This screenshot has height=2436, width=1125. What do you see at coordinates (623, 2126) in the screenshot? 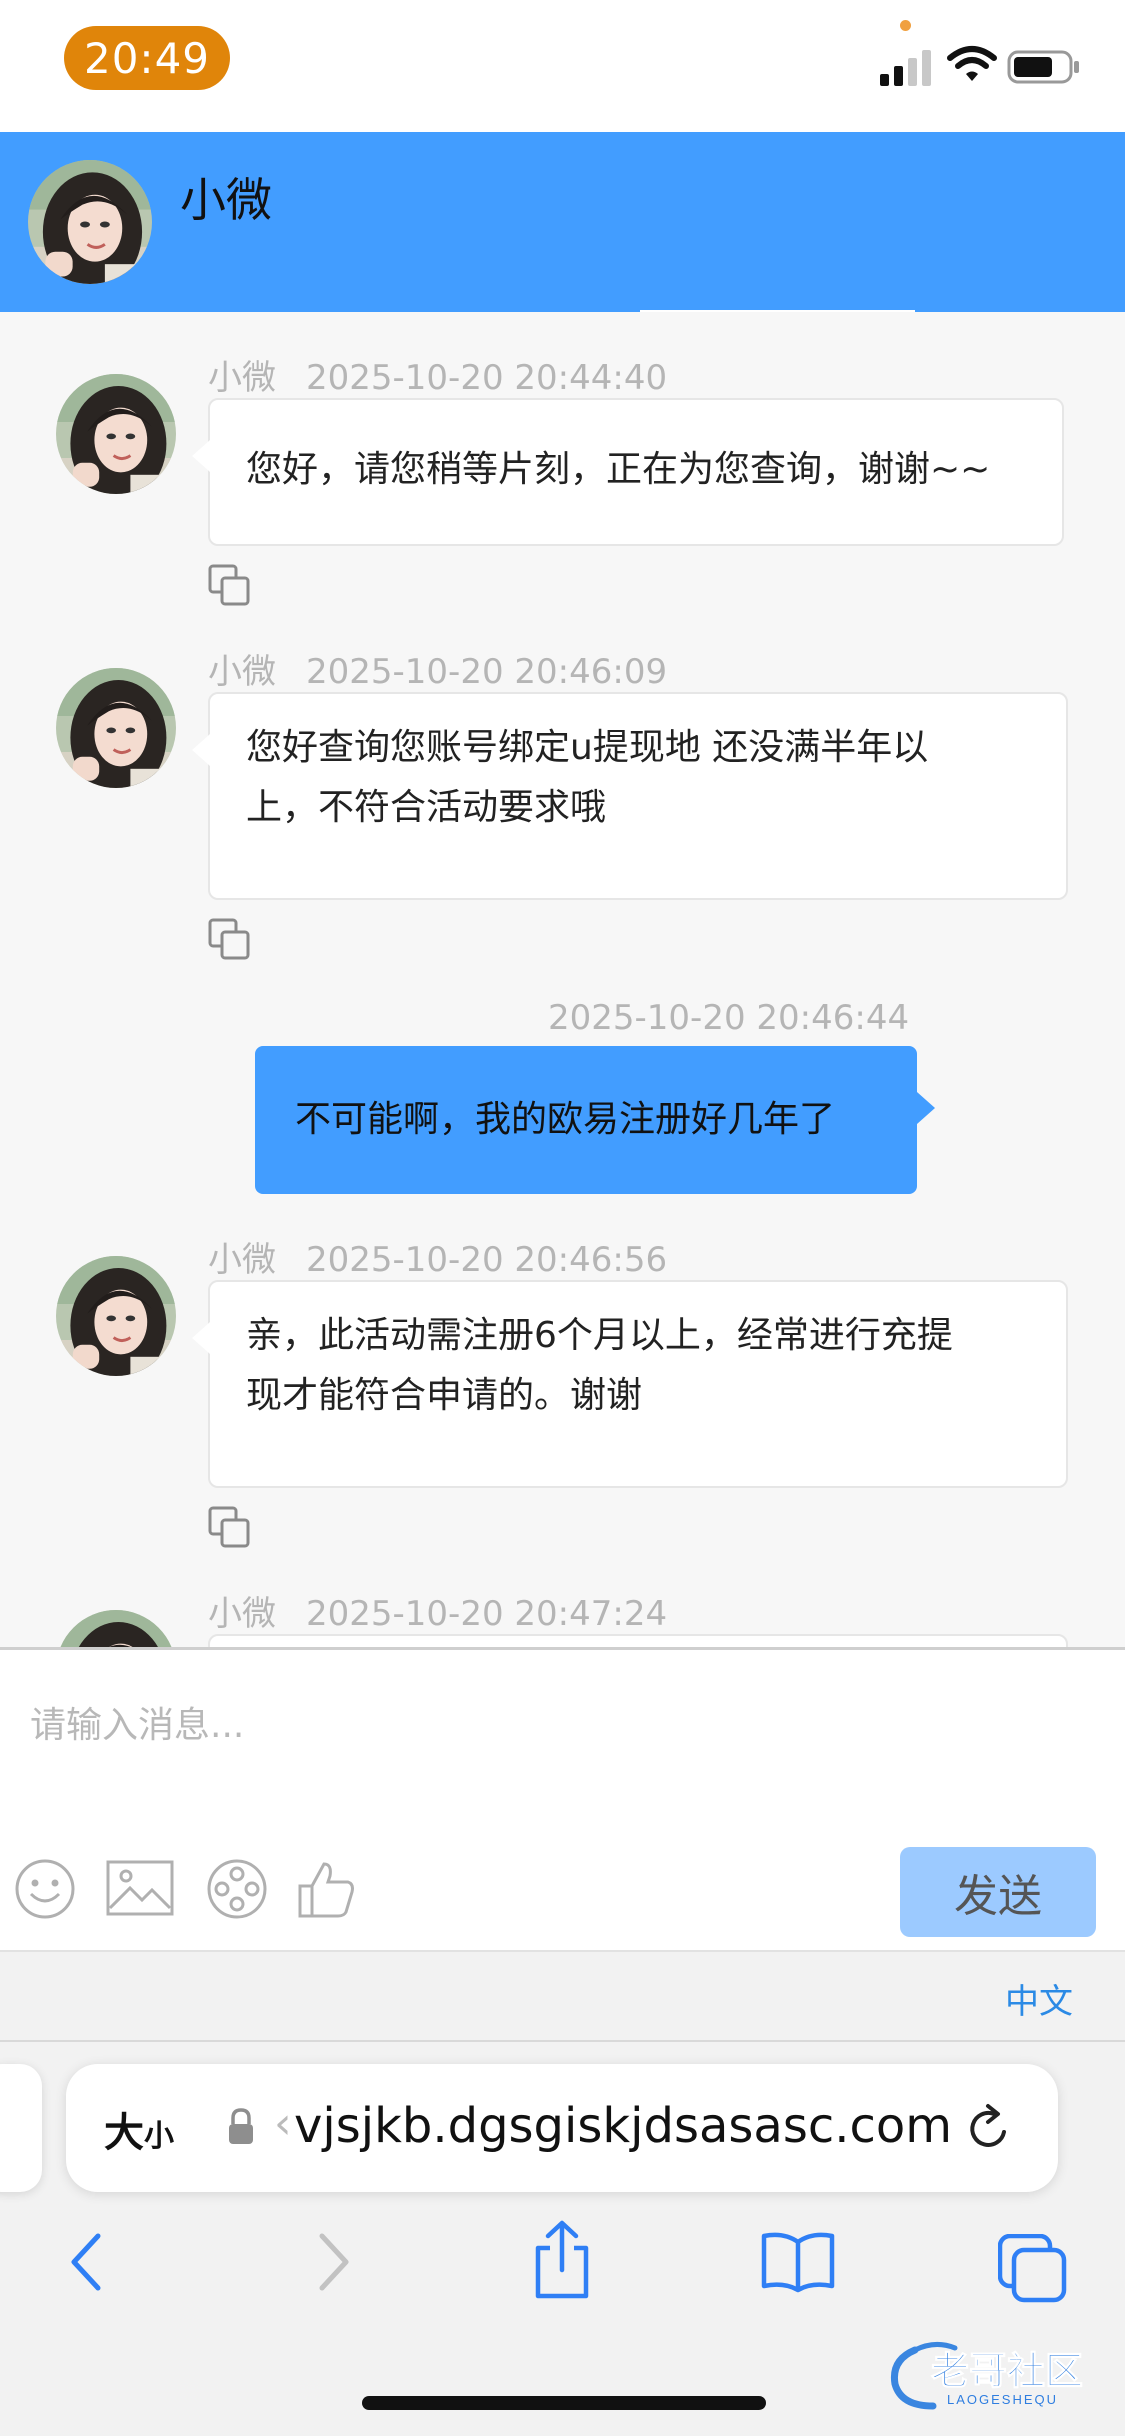
I see `url-text: vjsjkb.dgsgiskjdsasasc.com` at bounding box center [623, 2126].